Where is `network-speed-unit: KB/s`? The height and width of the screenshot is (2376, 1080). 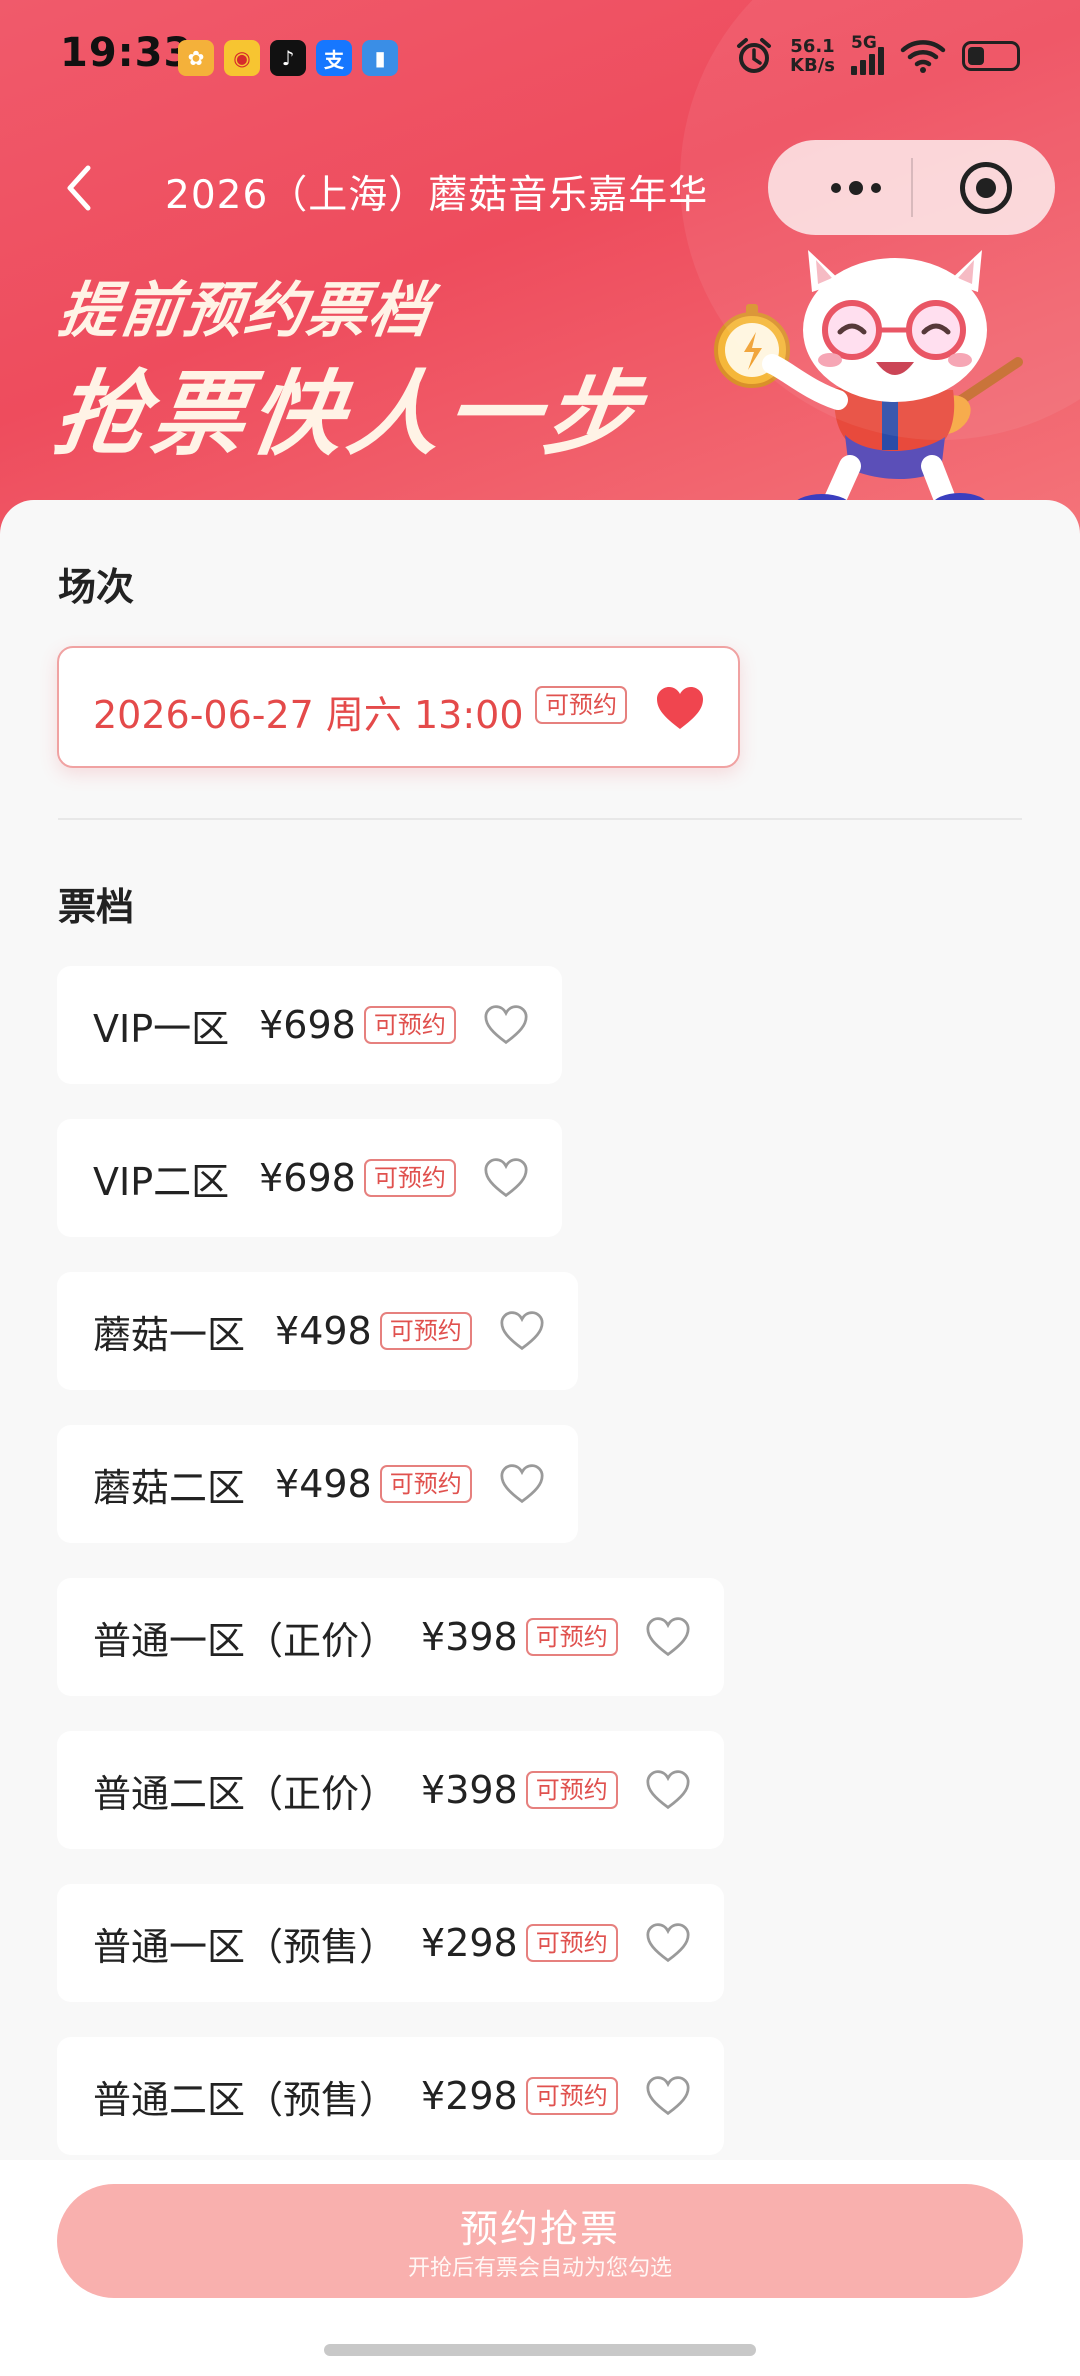 network-speed-unit: KB/s is located at coordinates (812, 65).